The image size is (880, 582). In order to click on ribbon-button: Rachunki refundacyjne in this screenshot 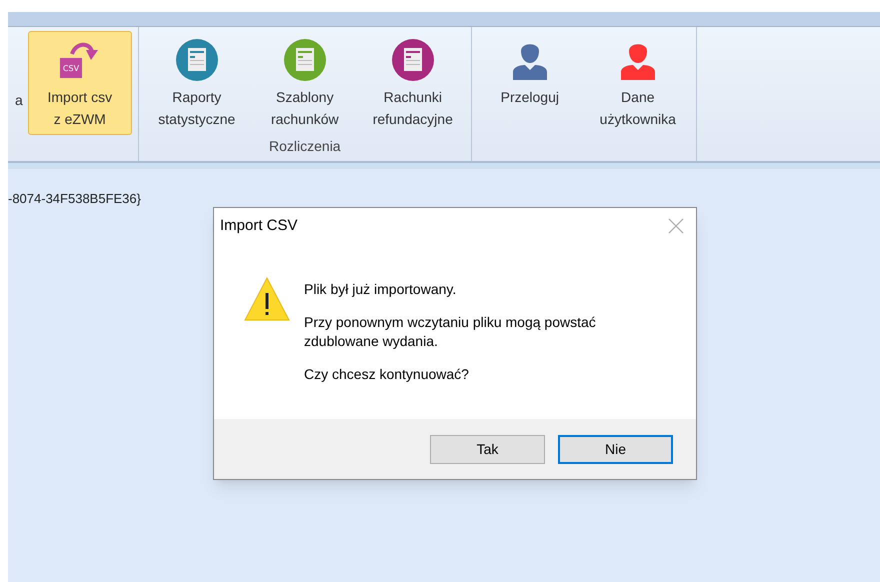, I will do `click(412, 83)`.